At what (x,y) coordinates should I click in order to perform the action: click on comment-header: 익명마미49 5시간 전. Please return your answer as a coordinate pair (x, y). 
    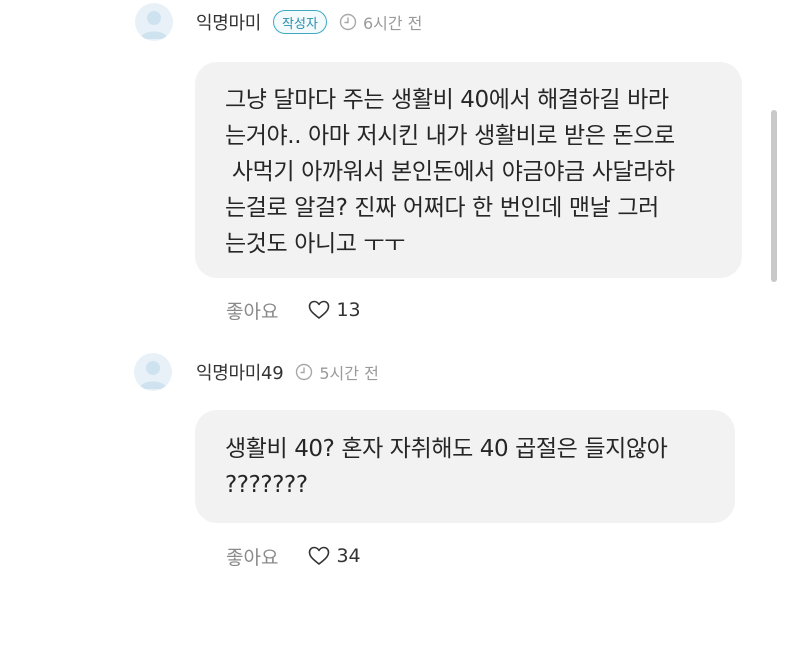
    Looking at the image, I should click on (287, 372).